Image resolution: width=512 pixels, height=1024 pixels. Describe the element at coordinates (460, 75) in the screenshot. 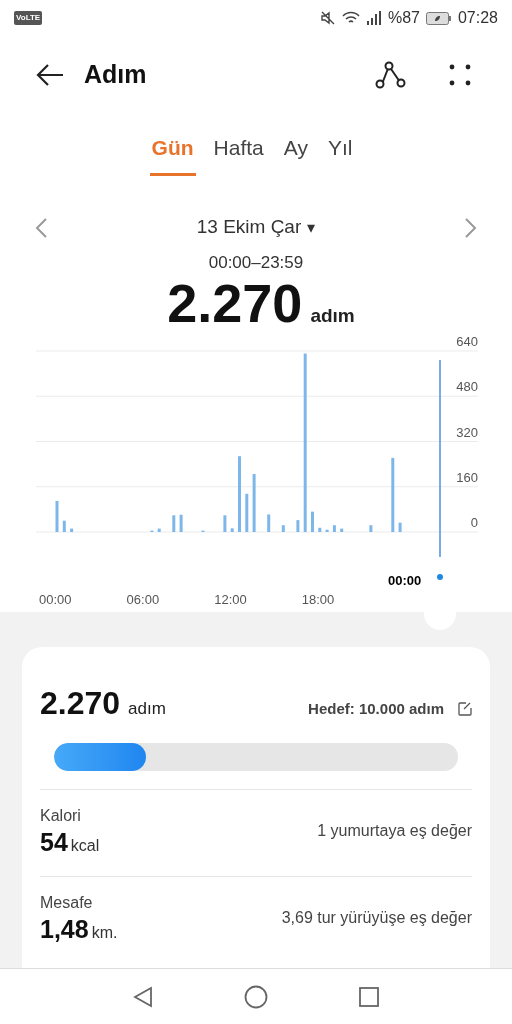

I see `more-dots-icon` at that location.